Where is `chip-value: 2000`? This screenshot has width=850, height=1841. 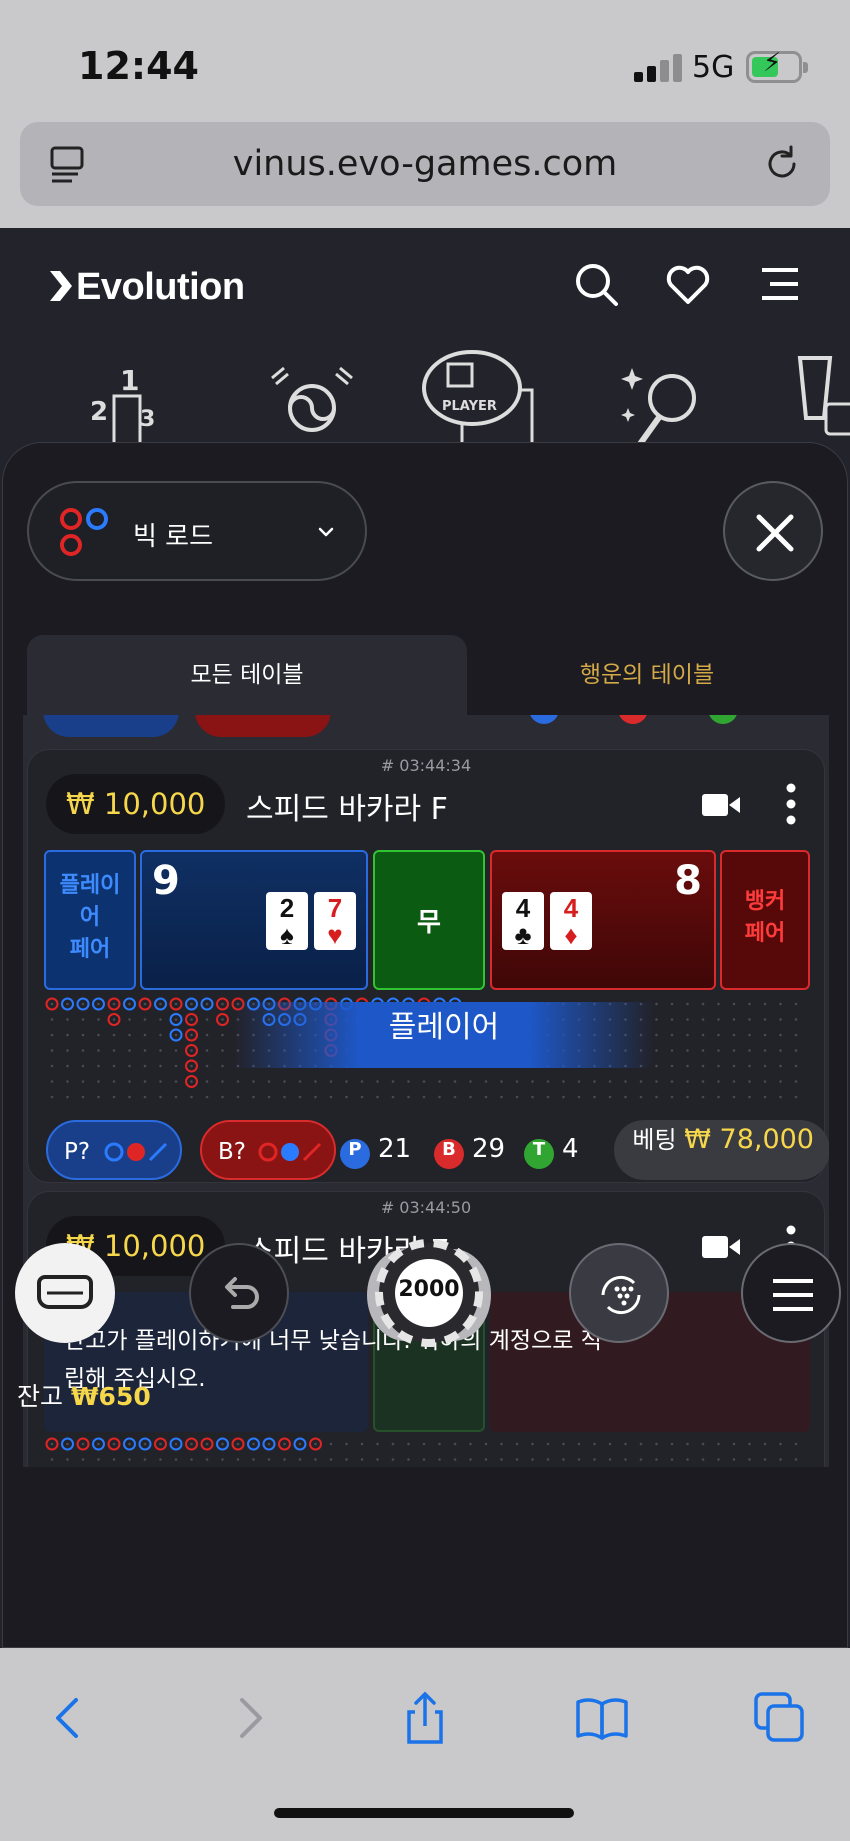 chip-value: 2000 is located at coordinates (429, 1289).